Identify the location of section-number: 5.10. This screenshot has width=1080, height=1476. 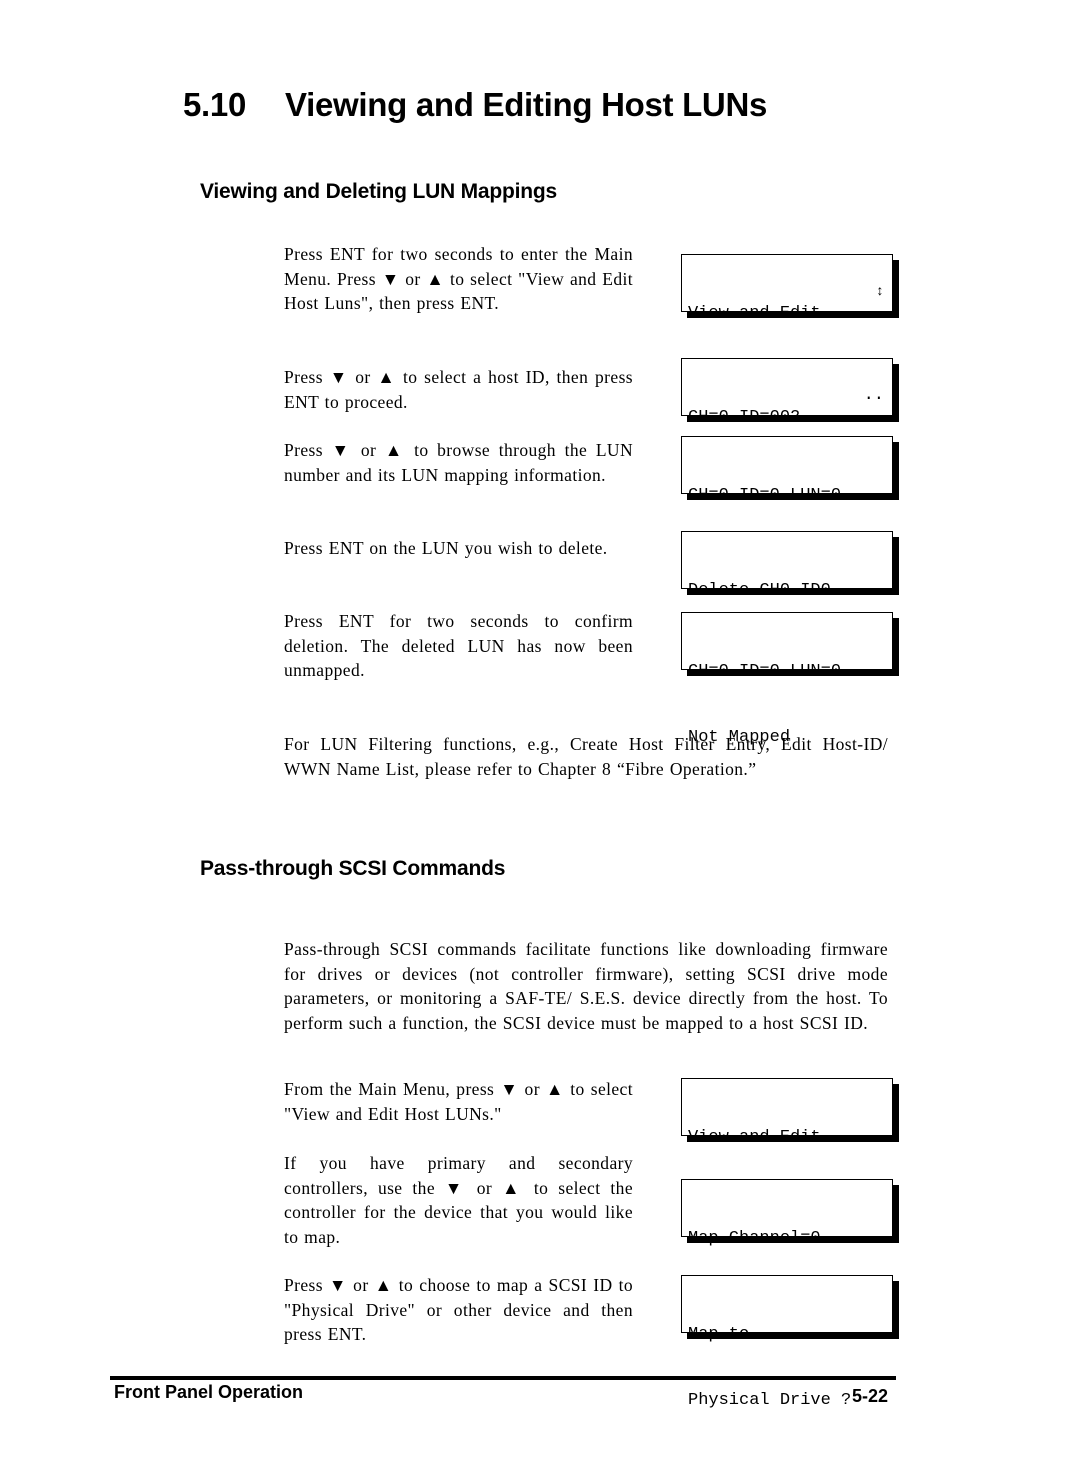
(215, 104).